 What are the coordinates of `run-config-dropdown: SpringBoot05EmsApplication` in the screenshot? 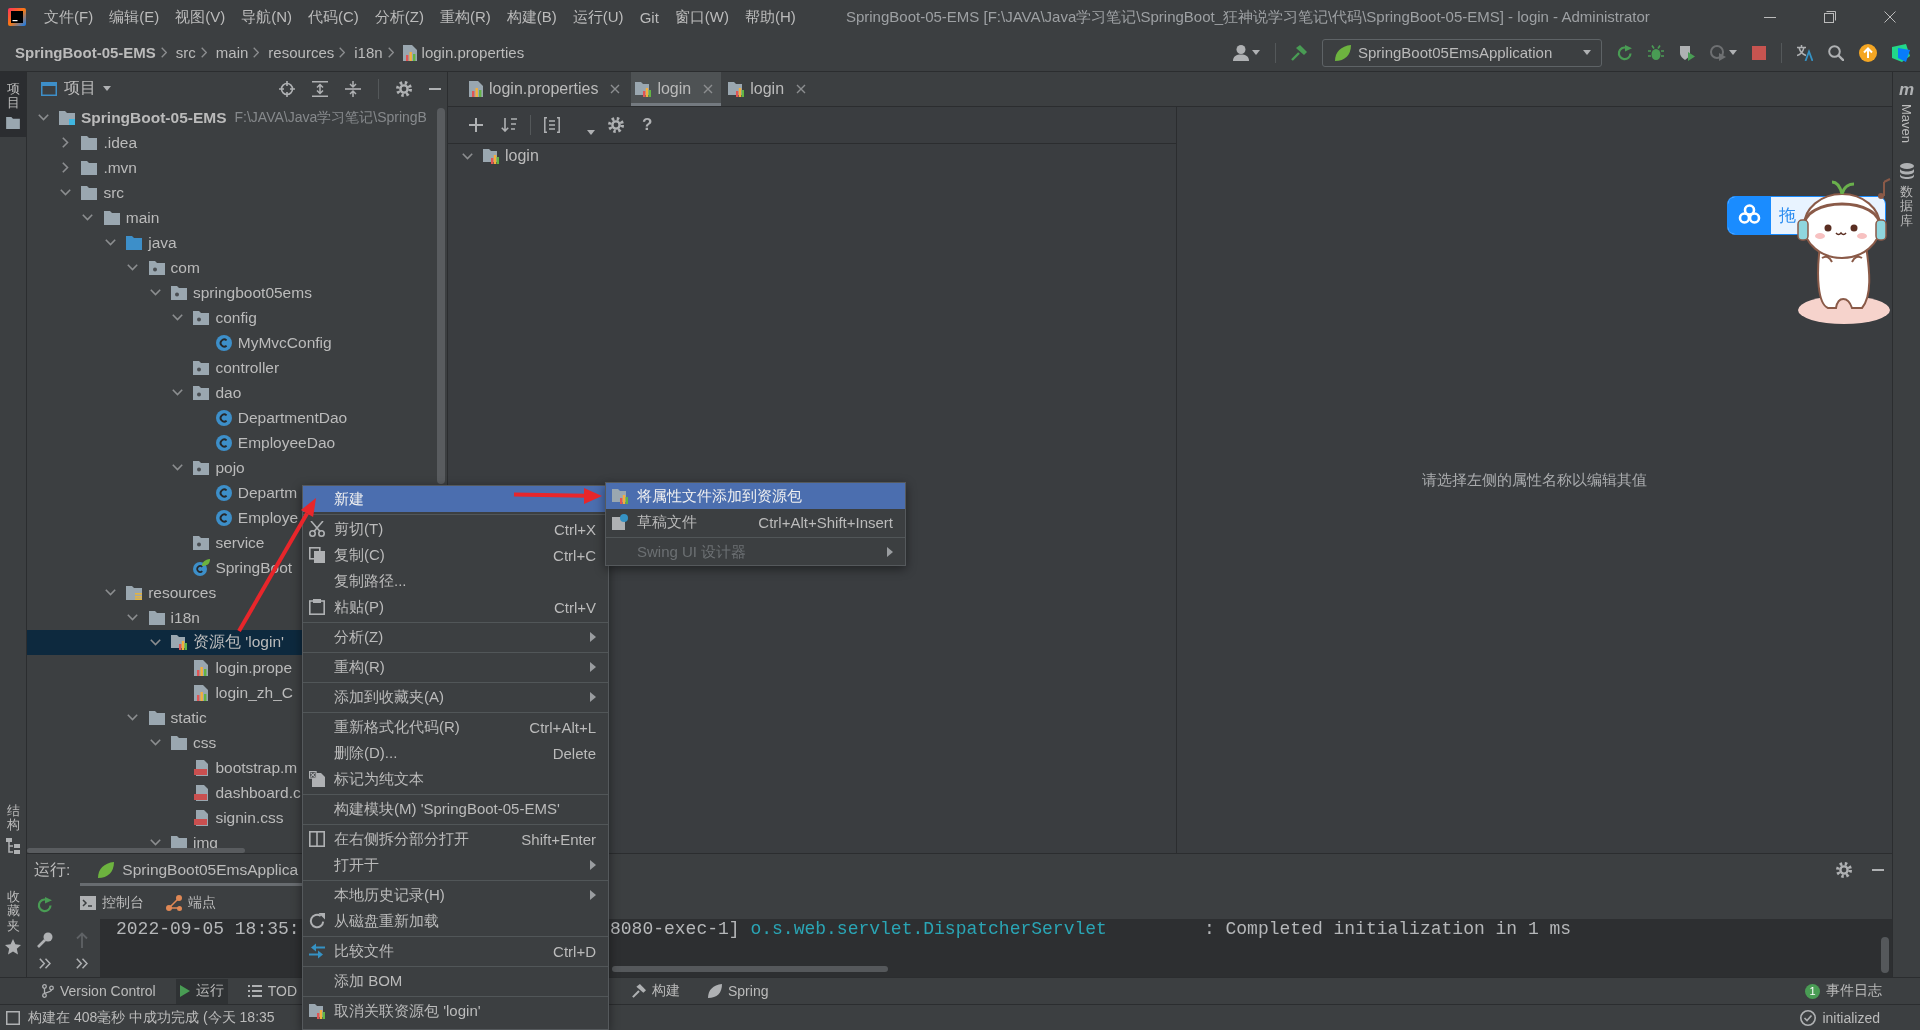 It's located at (1462, 52).